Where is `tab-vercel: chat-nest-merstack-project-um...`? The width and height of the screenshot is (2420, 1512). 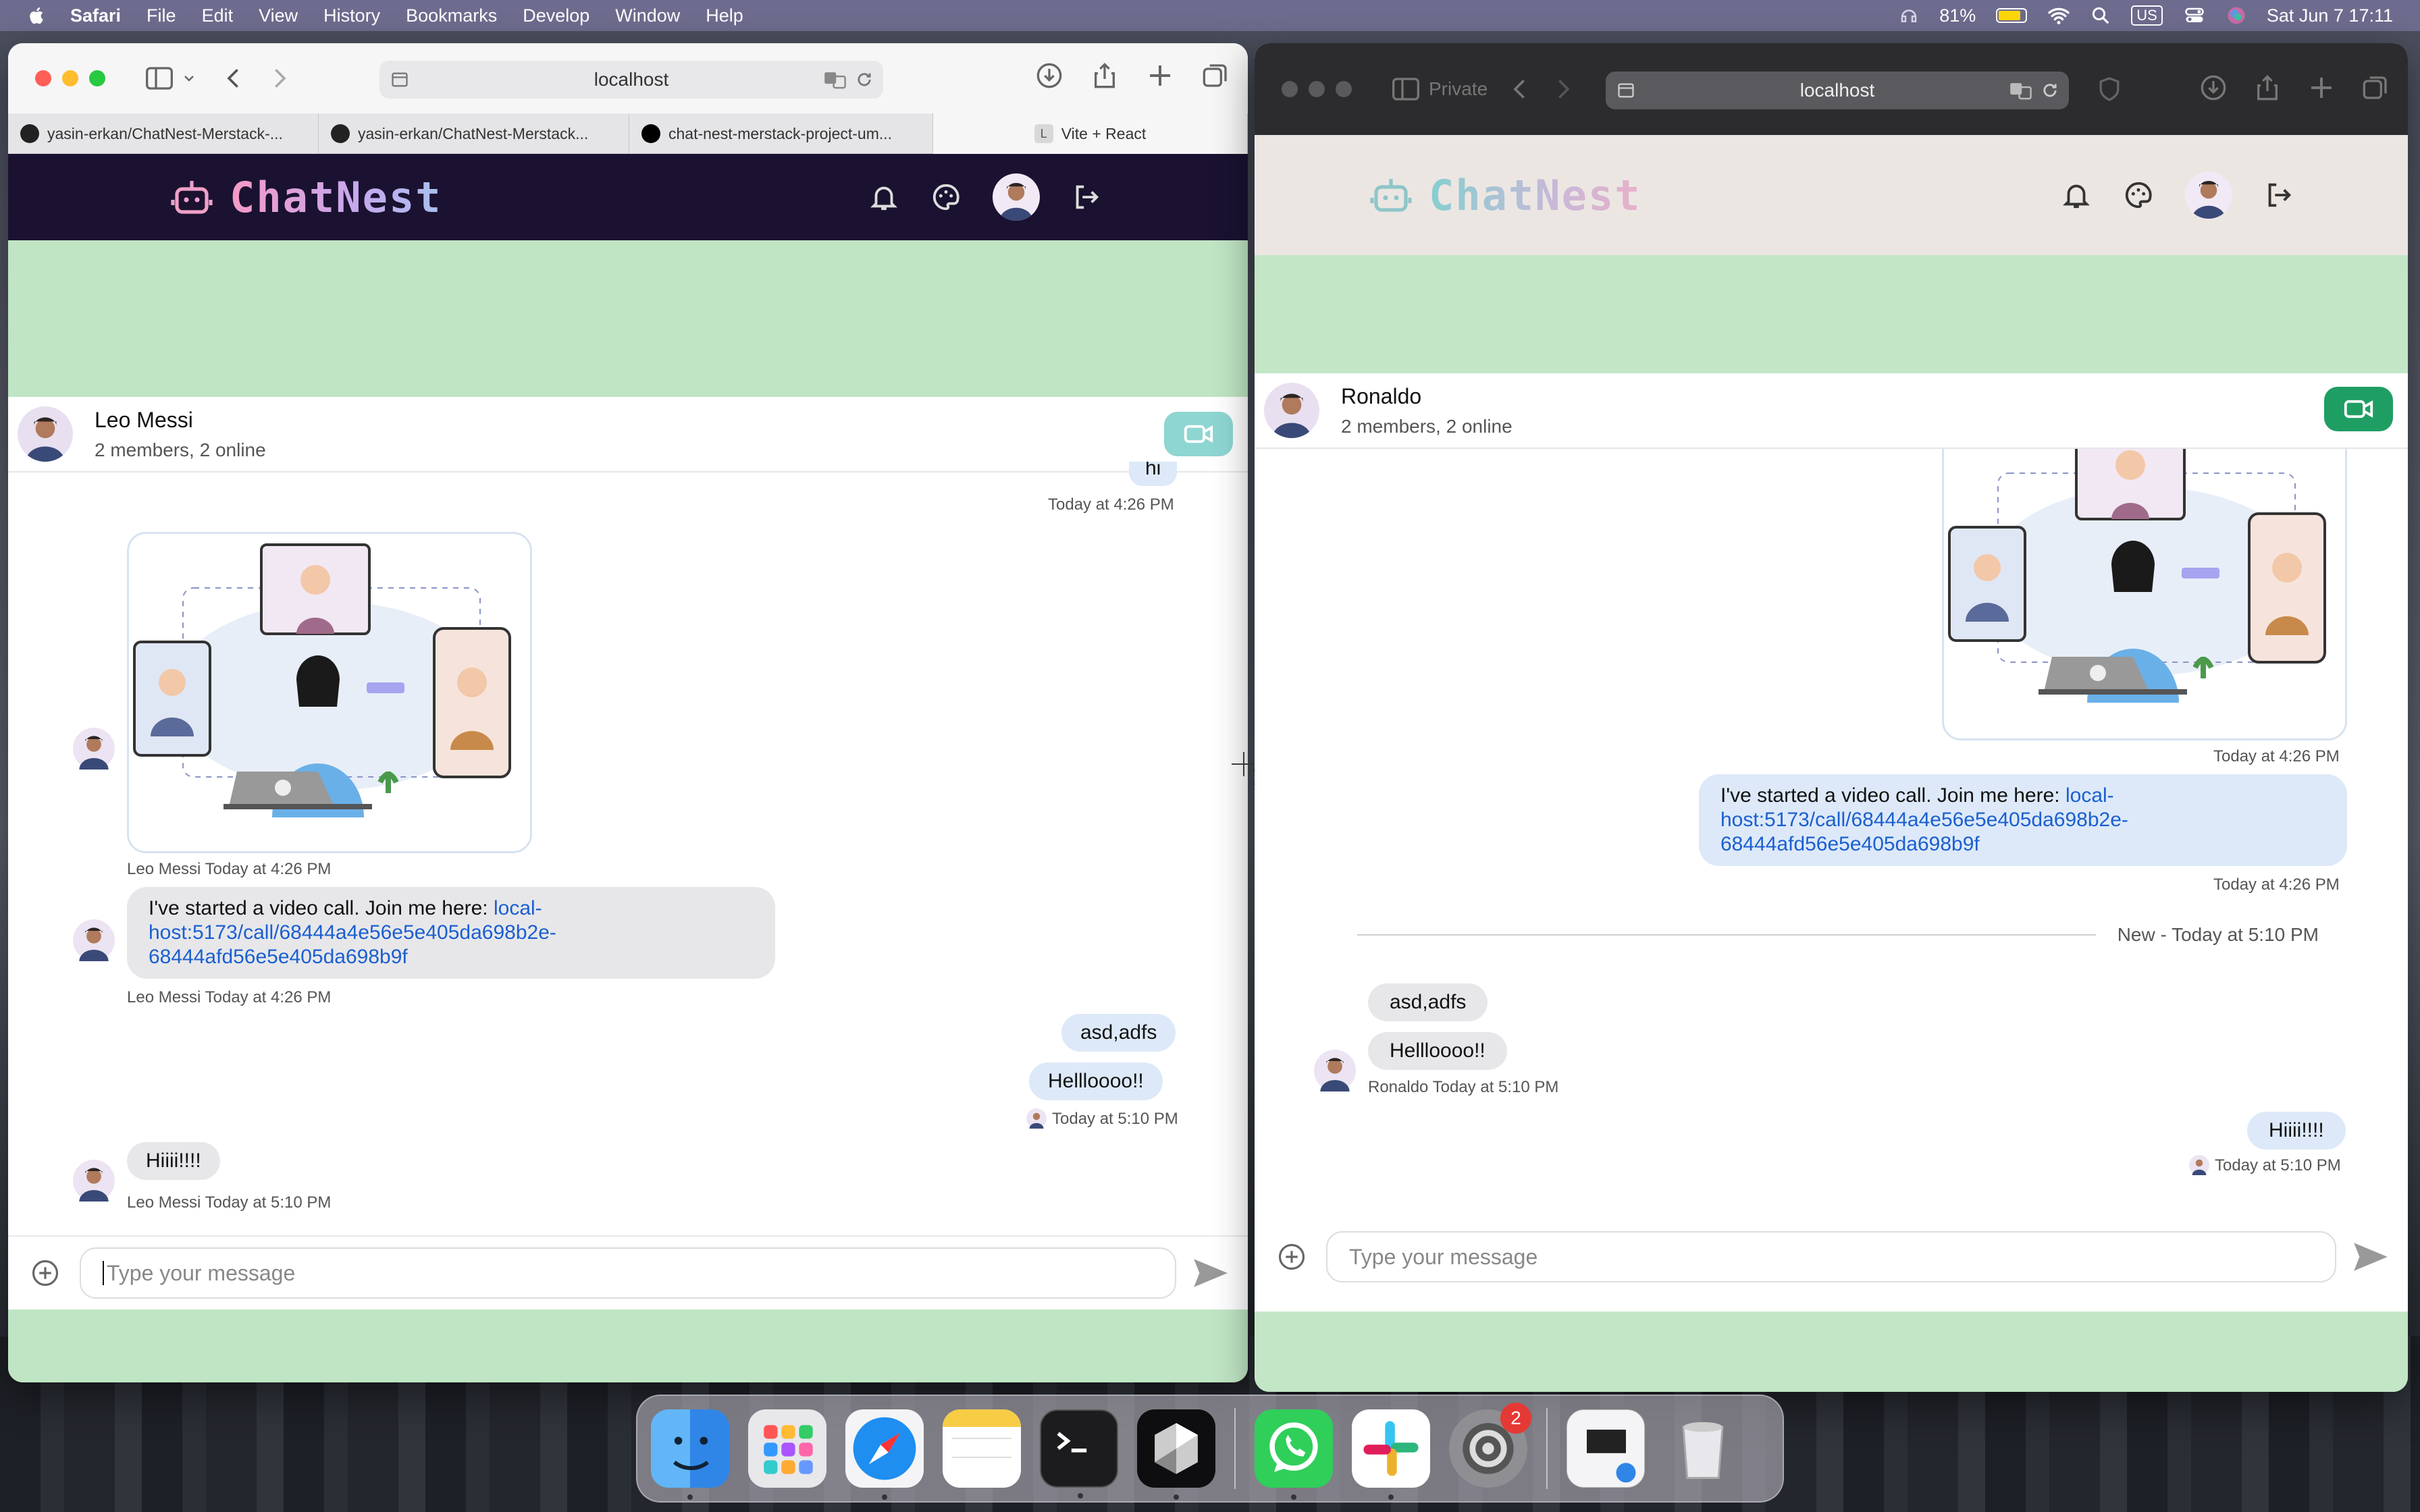 tab-vercel: chat-nest-merstack-project-um... is located at coordinates (781, 133).